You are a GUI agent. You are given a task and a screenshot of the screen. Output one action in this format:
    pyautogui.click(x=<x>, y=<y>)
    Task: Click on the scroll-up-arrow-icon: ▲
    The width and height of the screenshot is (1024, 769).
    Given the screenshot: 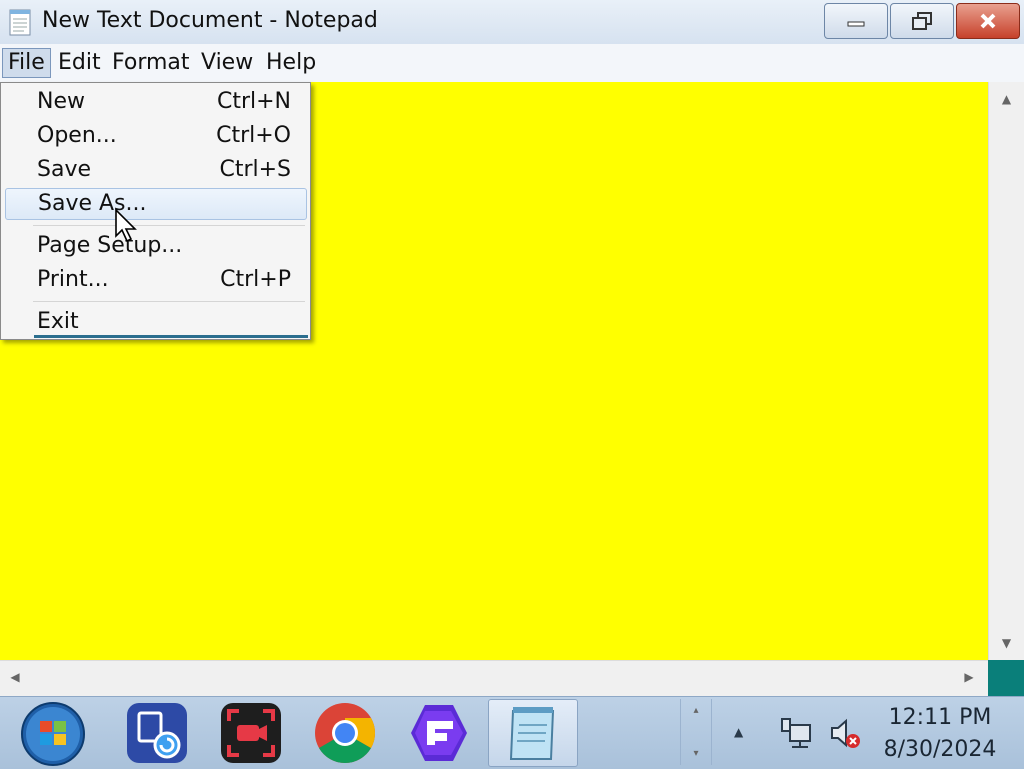 What is the action you would take?
    pyautogui.click(x=1006, y=99)
    